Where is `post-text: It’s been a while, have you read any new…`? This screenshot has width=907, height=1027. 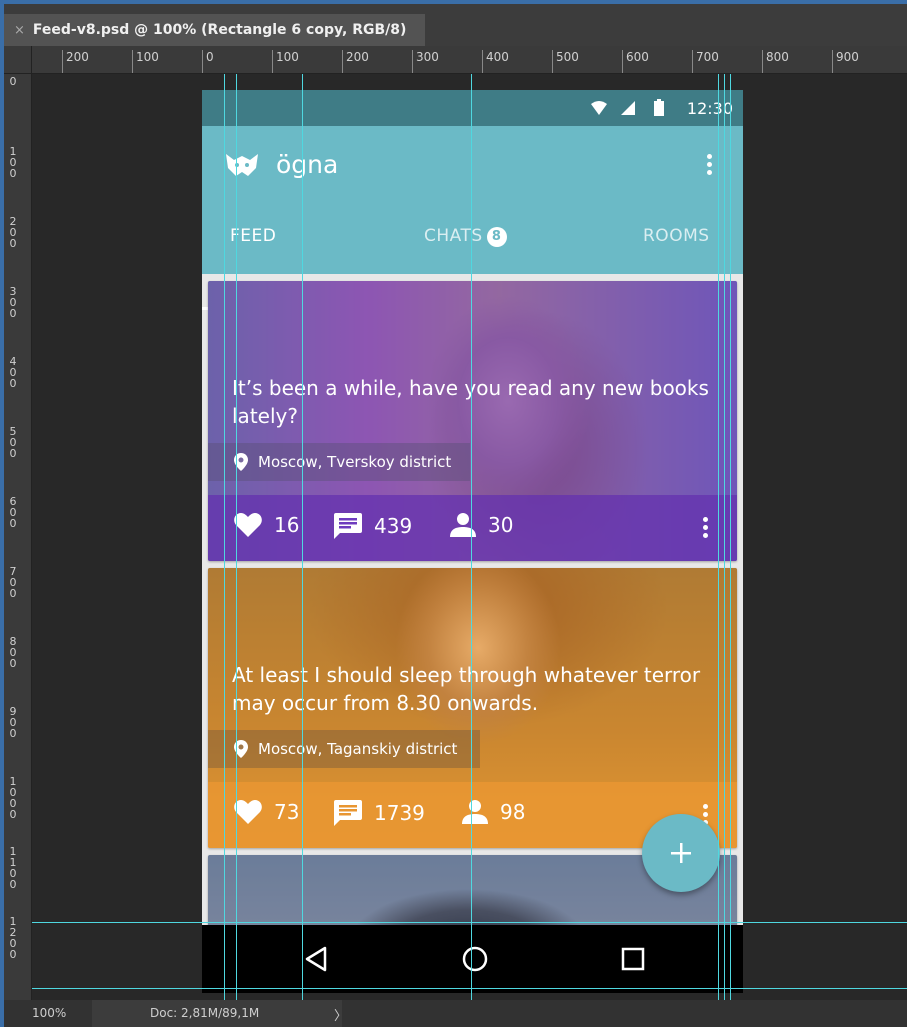 post-text: It’s been a while, have you read any new… is located at coordinates (470, 402).